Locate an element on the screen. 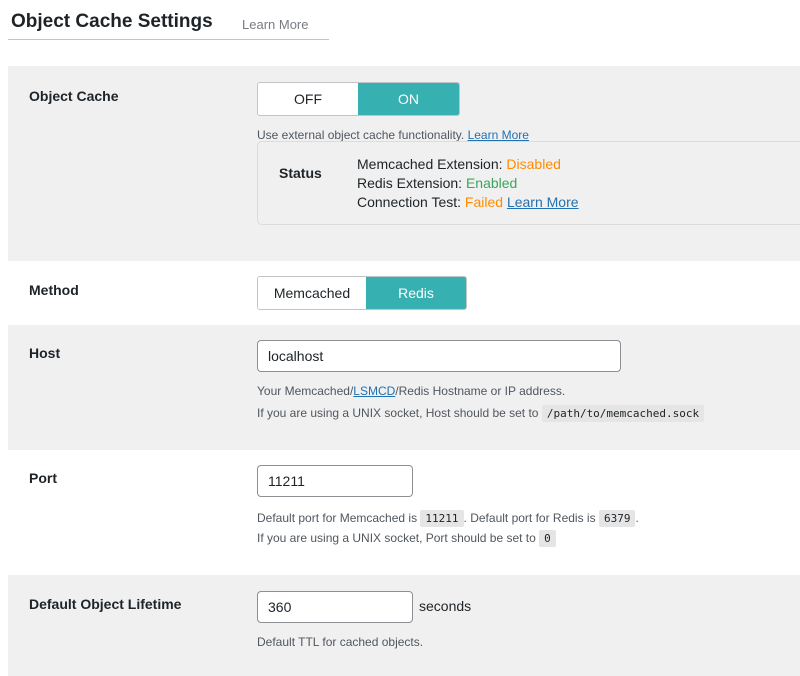 The width and height of the screenshot is (800, 676). port-description-a: Default port for Memcached is is located at coordinates (337, 518).